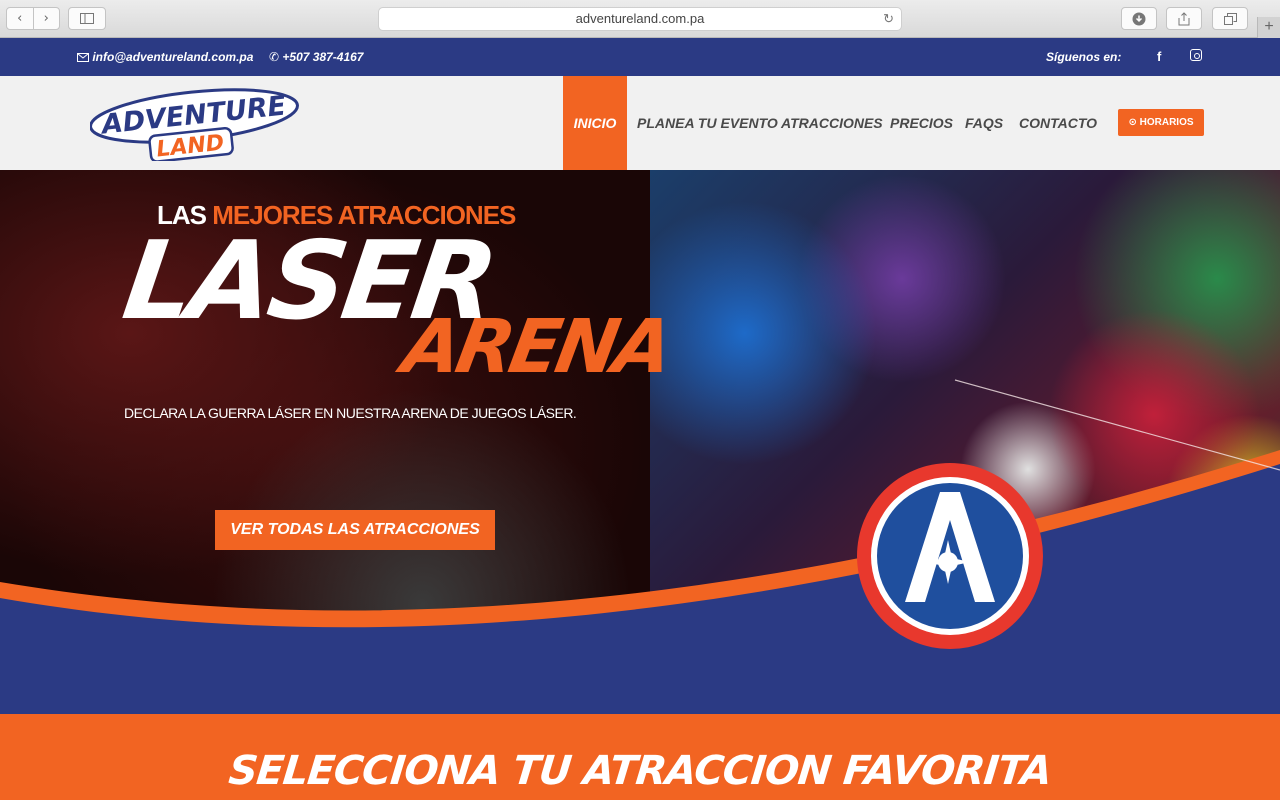  What do you see at coordinates (1159, 56) in the screenshot?
I see `facebook-icon: f` at bounding box center [1159, 56].